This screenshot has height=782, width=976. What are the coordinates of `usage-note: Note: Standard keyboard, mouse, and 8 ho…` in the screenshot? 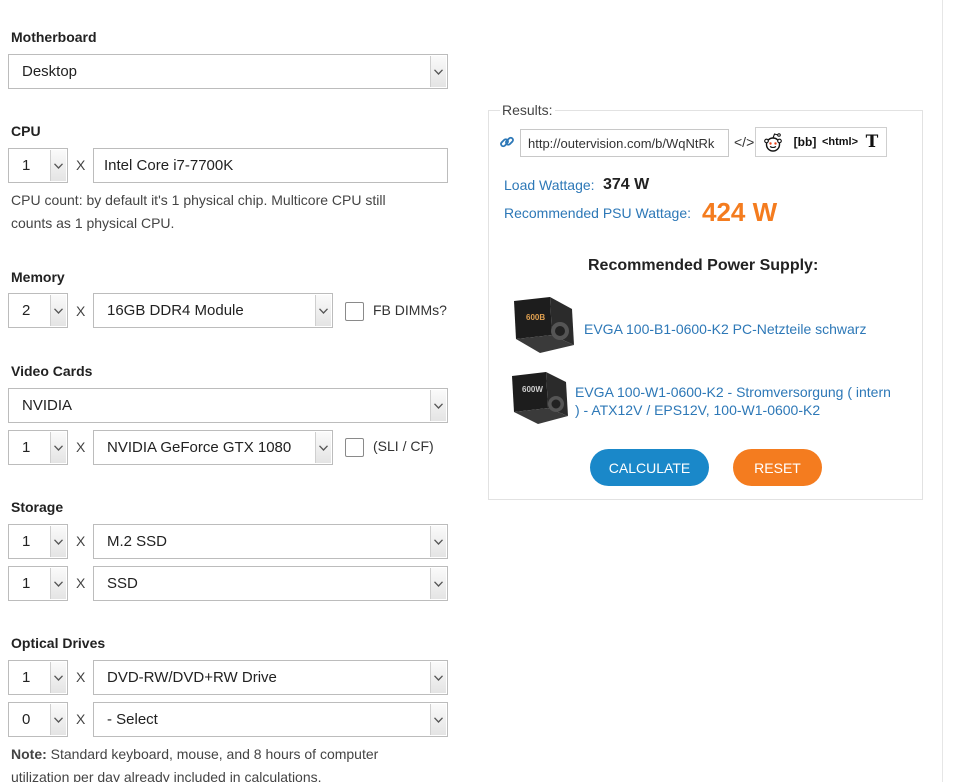 It's located at (194, 762).